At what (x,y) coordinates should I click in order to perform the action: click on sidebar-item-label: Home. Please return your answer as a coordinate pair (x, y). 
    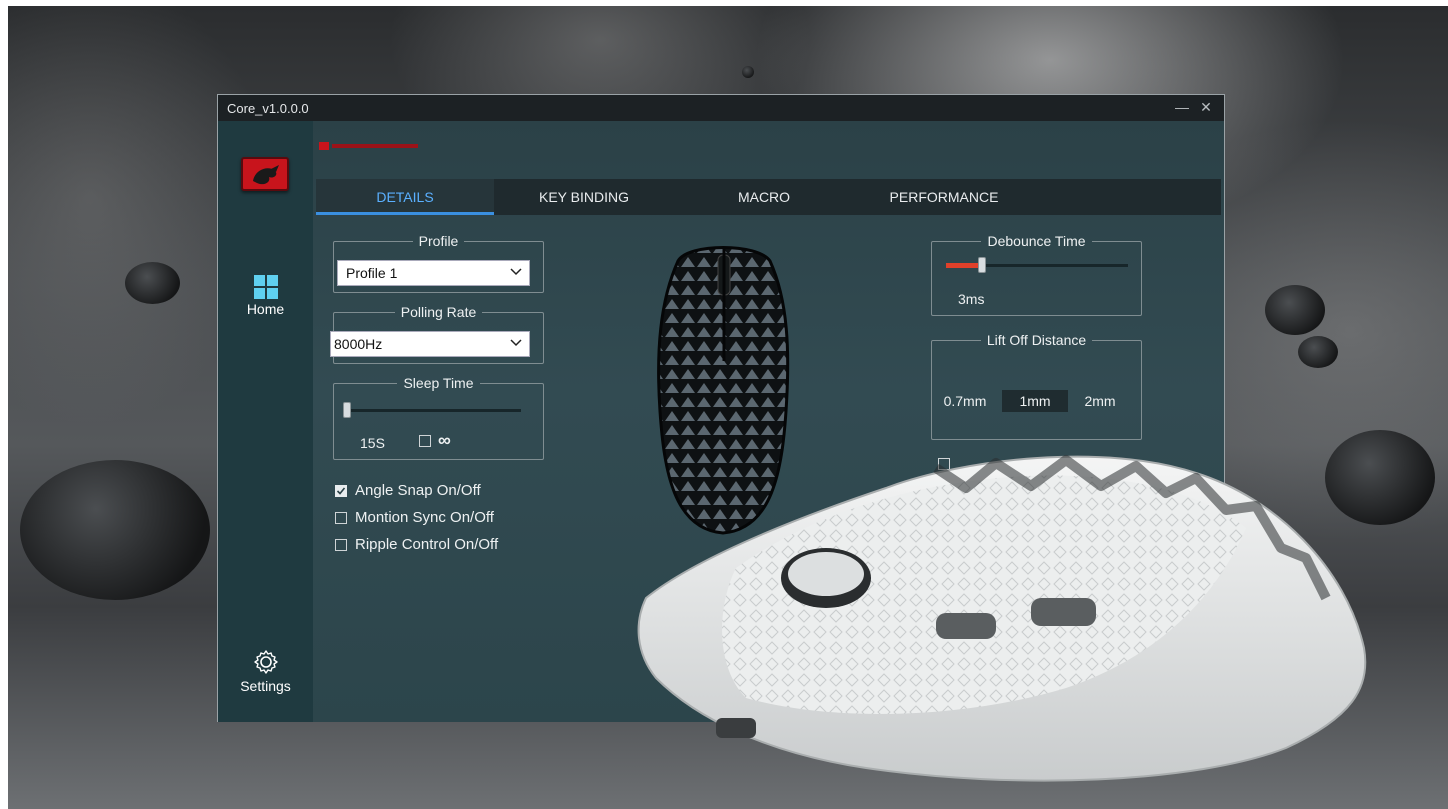
    Looking at the image, I should click on (265, 309).